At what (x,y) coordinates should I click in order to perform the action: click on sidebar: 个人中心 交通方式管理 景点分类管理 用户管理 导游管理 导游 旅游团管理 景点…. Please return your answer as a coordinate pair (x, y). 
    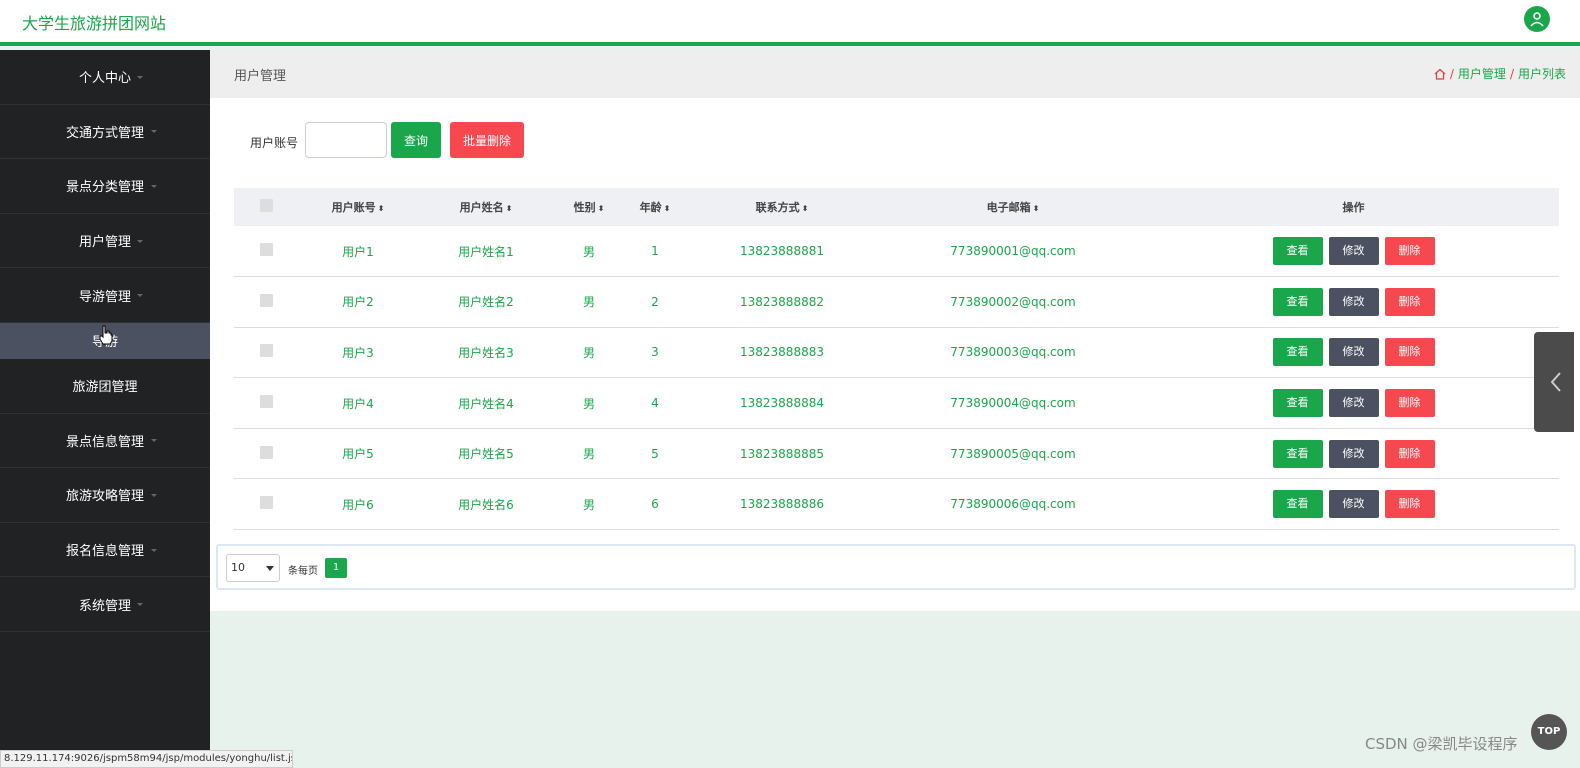
    Looking at the image, I should click on (105, 409).